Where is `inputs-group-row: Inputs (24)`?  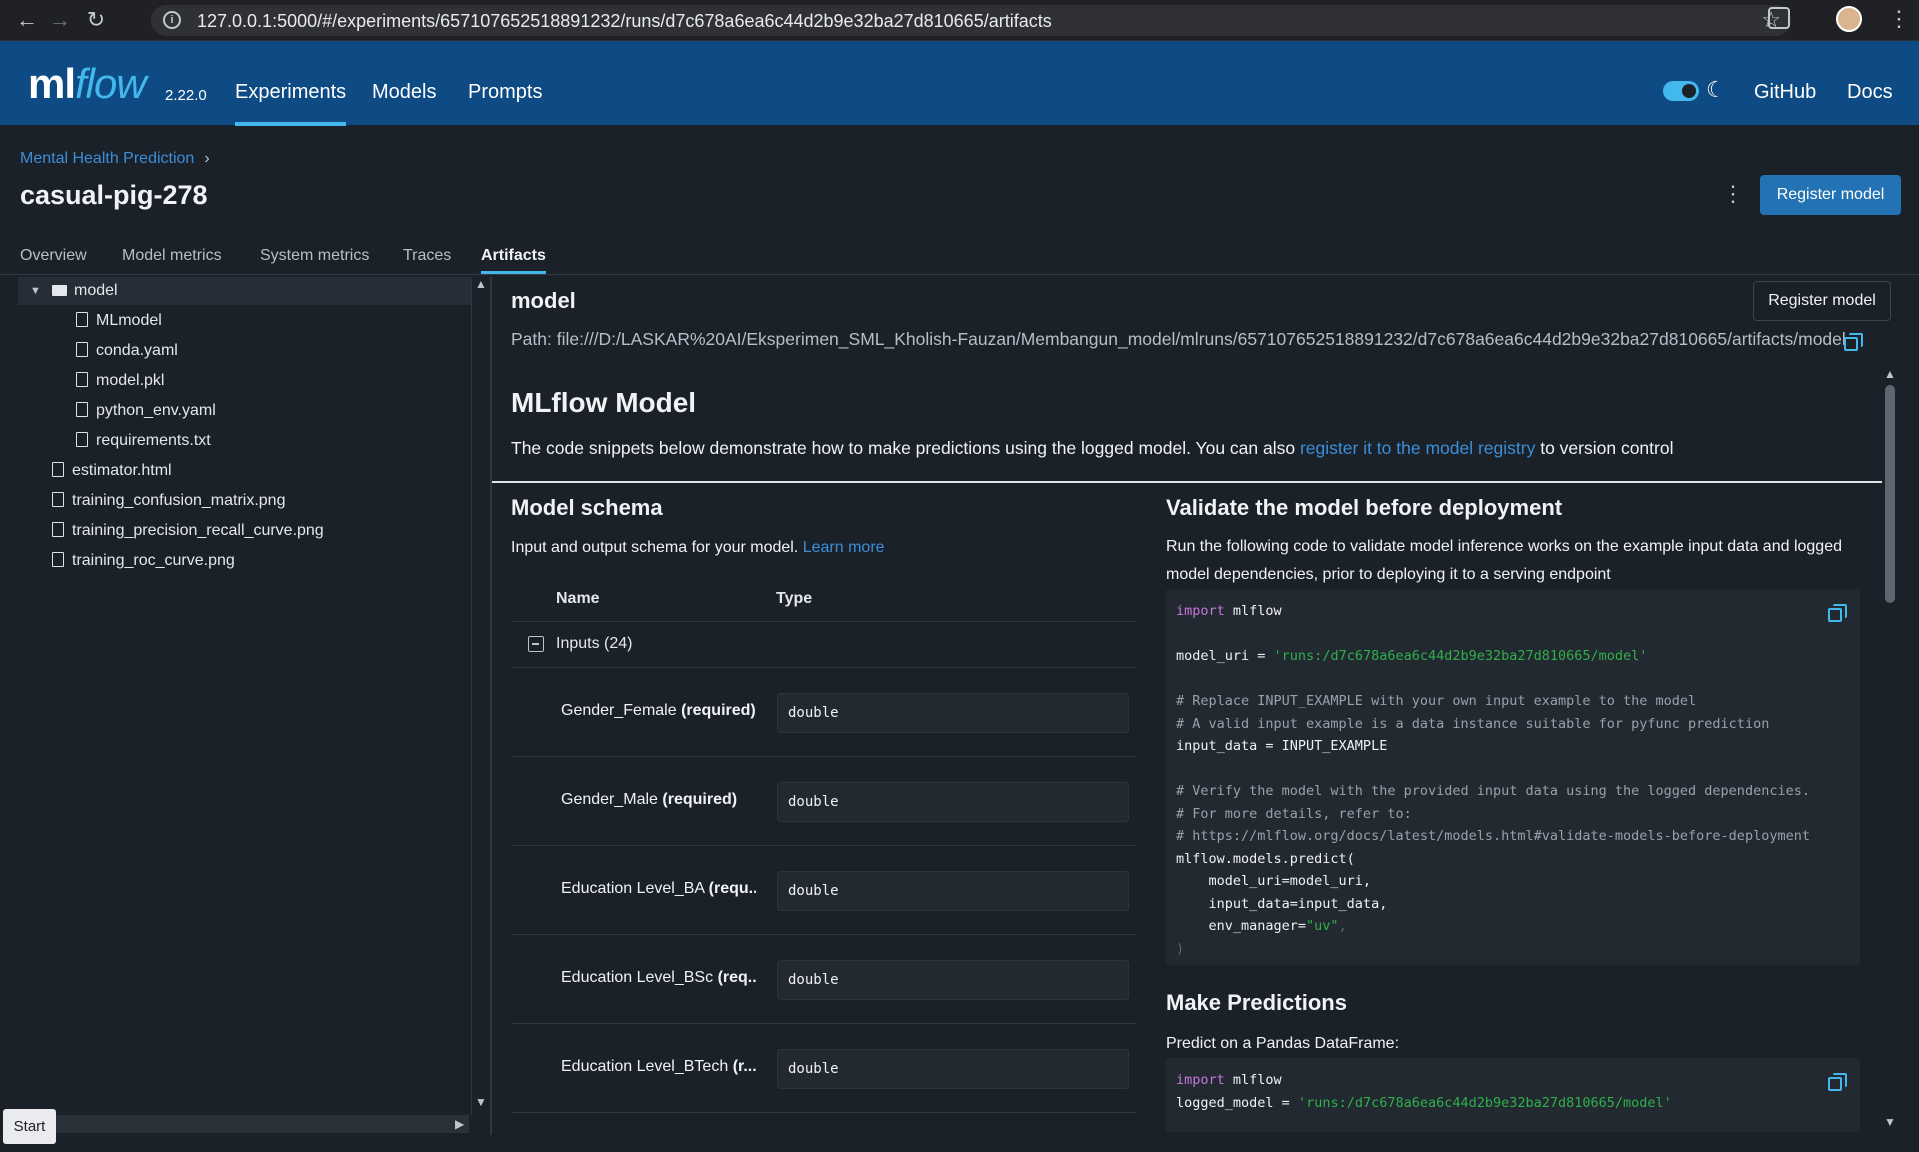 inputs-group-row: Inputs (24) is located at coordinates (823, 645).